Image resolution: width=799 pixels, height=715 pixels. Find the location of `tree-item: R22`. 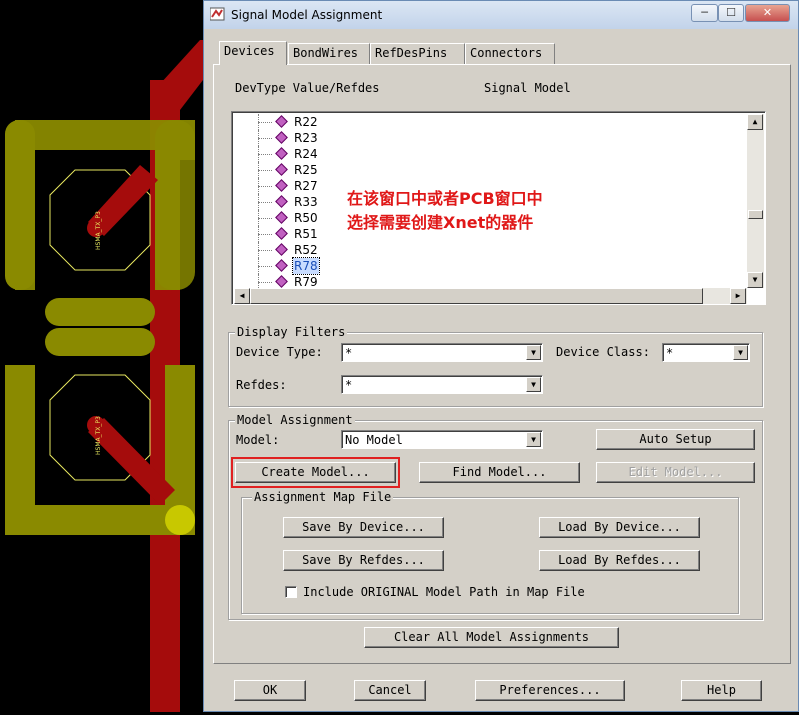

tree-item: R22 is located at coordinates (487, 122).